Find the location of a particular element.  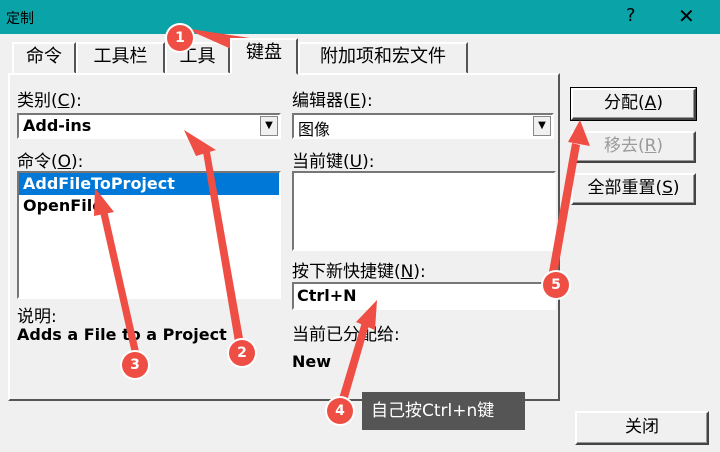

help-icon: ? is located at coordinates (631, 15).